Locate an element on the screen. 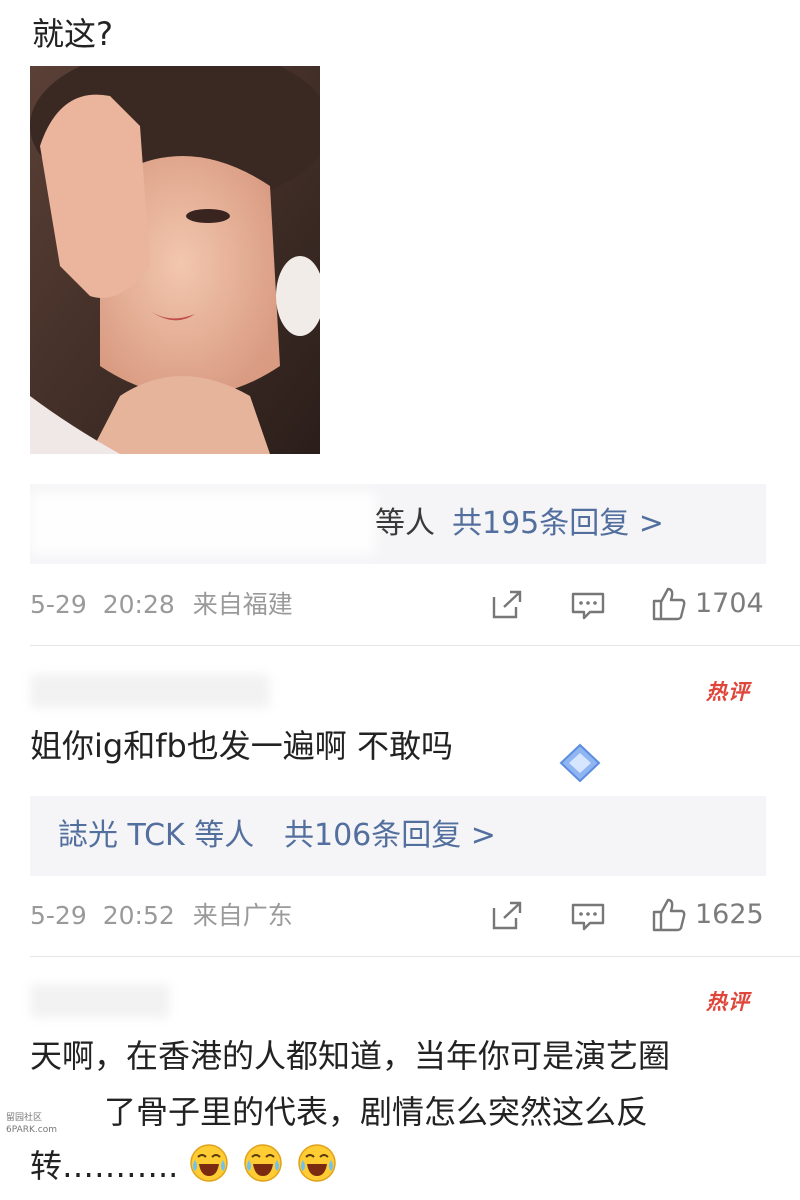  reply-users: 等人 is located at coordinates (405, 523).